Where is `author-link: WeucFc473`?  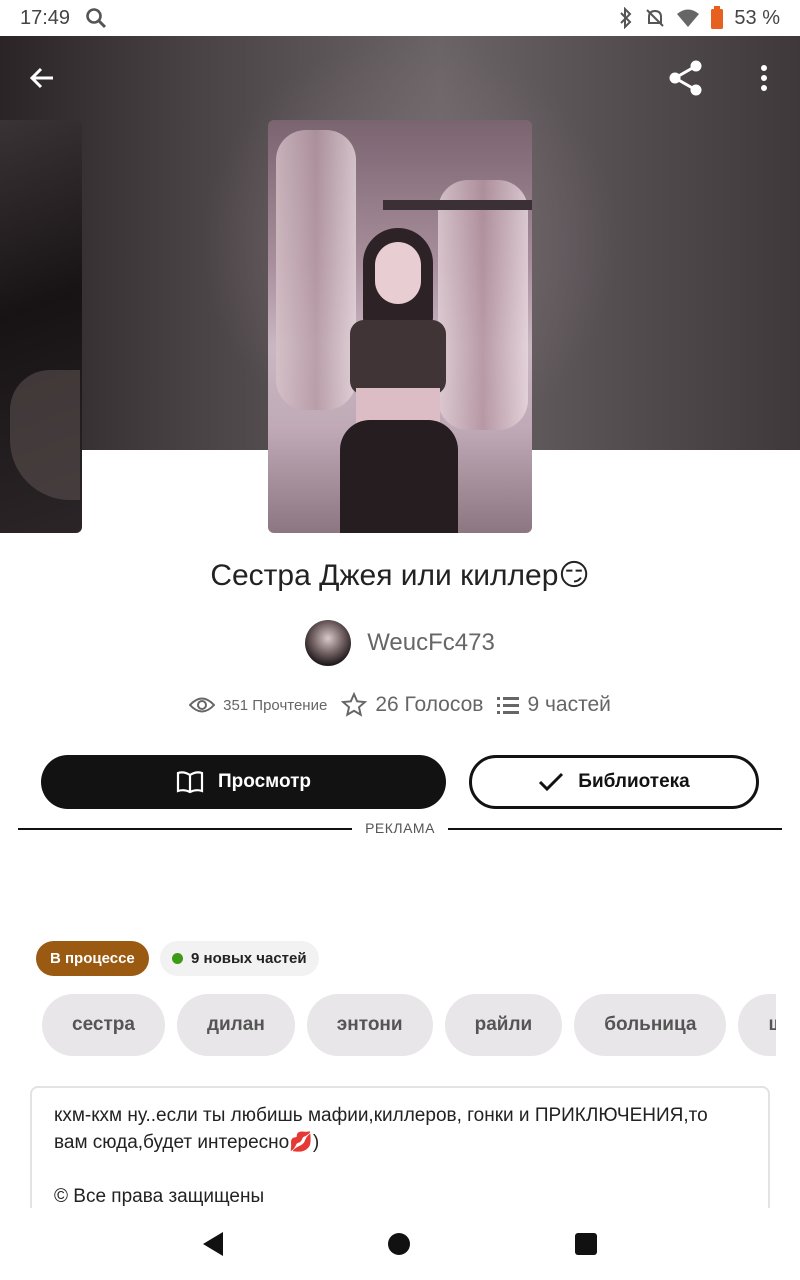 author-link: WeucFc473 is located at coordinates (400, 643).